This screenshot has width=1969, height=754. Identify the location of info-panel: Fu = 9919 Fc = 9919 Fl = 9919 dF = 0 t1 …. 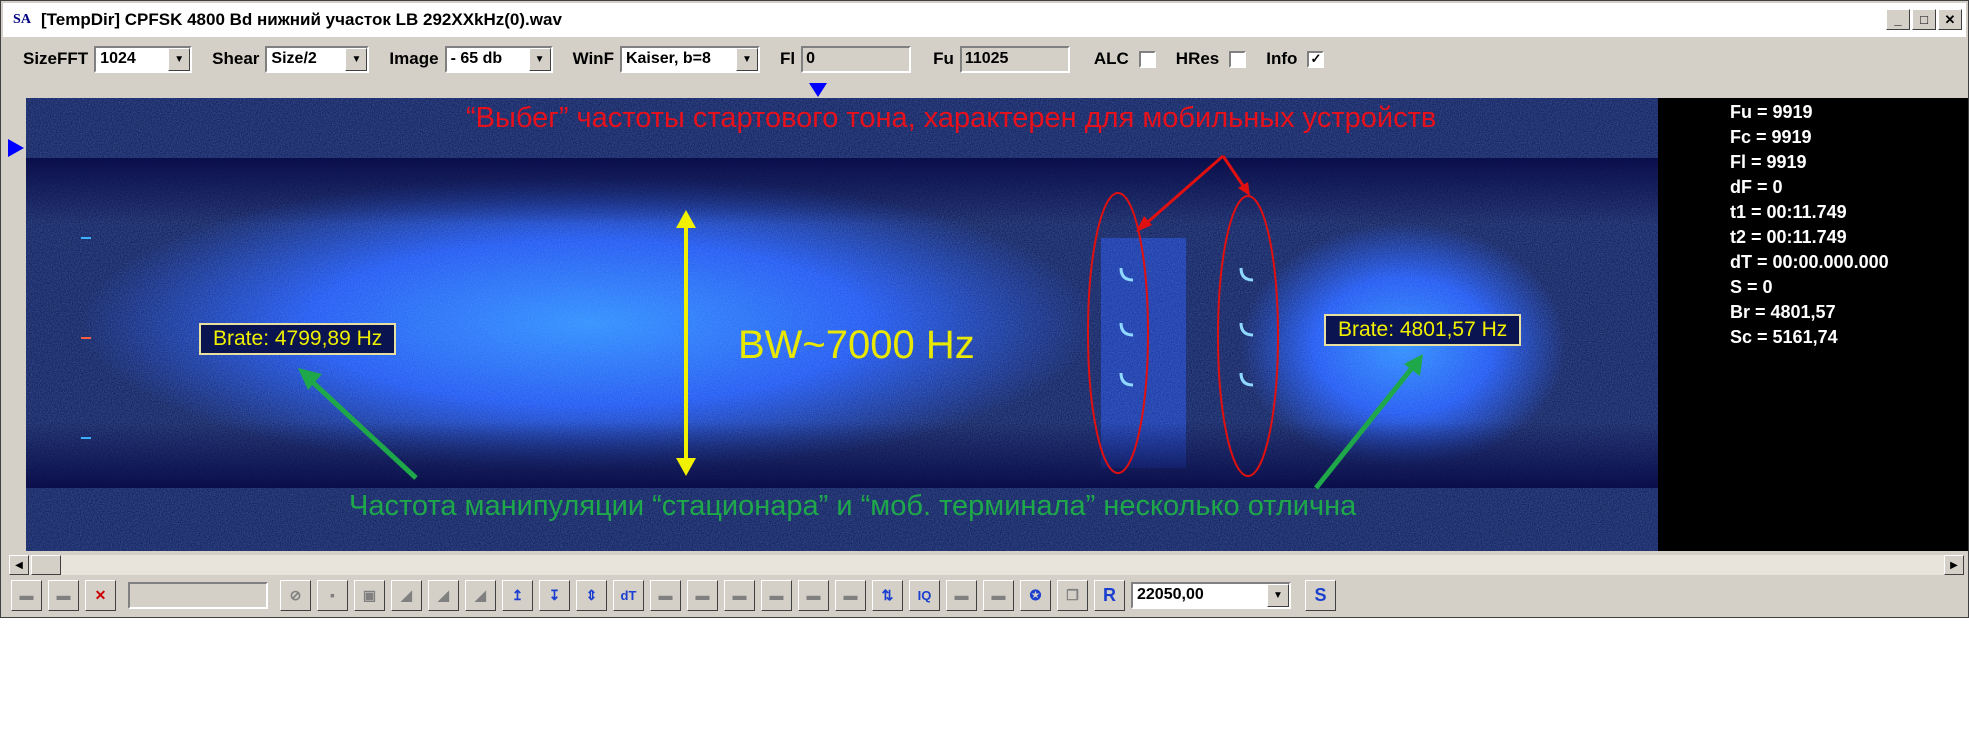
(1813, 324).